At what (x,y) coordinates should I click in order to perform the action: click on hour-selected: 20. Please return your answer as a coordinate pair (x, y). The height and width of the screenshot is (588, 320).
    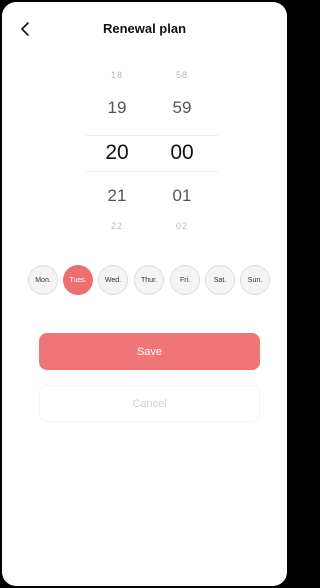
    Looking at the image, I should click on (117, 153).